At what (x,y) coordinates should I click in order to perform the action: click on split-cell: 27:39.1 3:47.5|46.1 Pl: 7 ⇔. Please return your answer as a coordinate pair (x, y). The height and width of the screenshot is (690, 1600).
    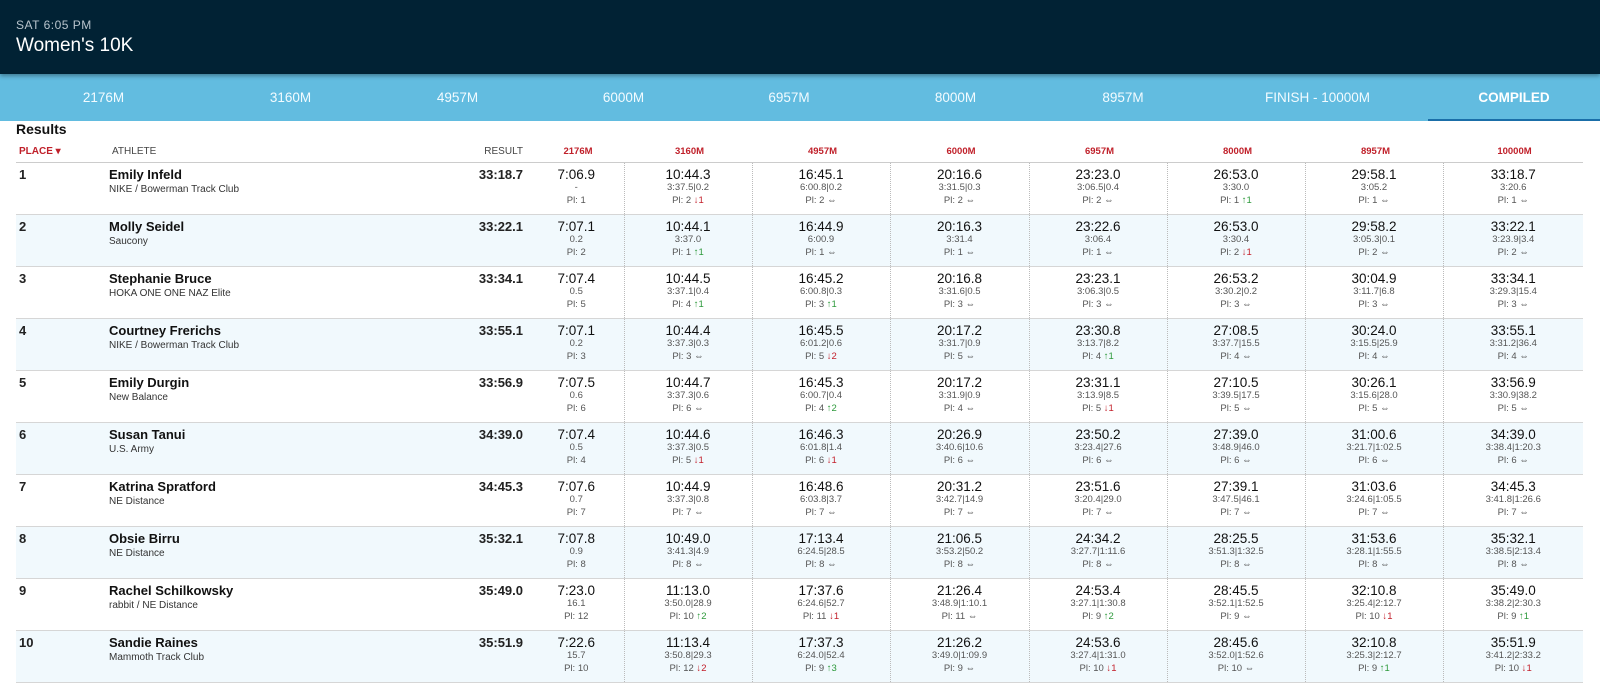
    Looking at the image, I should click on (1236, 500).